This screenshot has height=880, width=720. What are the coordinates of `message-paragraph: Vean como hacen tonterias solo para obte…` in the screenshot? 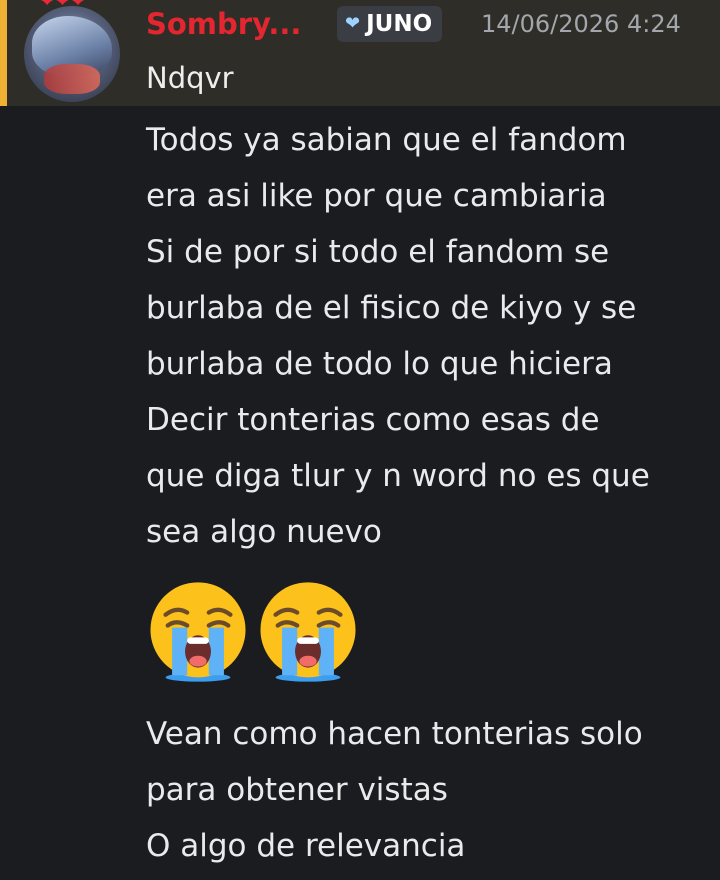 It's located at (431, 762).